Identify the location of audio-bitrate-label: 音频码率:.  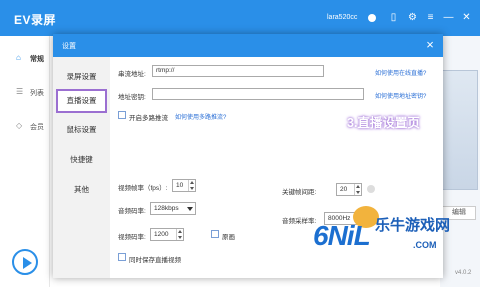
(132, 211).